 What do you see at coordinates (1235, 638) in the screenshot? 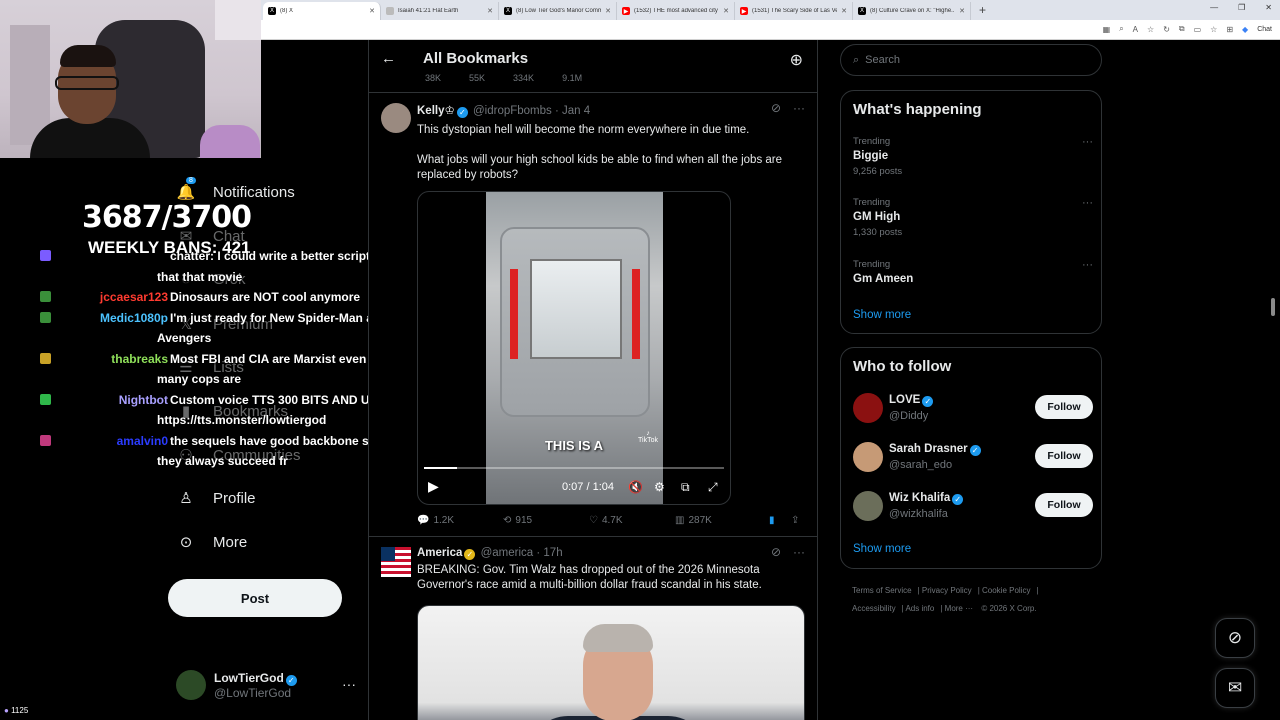
I see `grok-fab-icon: ⊘` at bounding box center [1235, 638].